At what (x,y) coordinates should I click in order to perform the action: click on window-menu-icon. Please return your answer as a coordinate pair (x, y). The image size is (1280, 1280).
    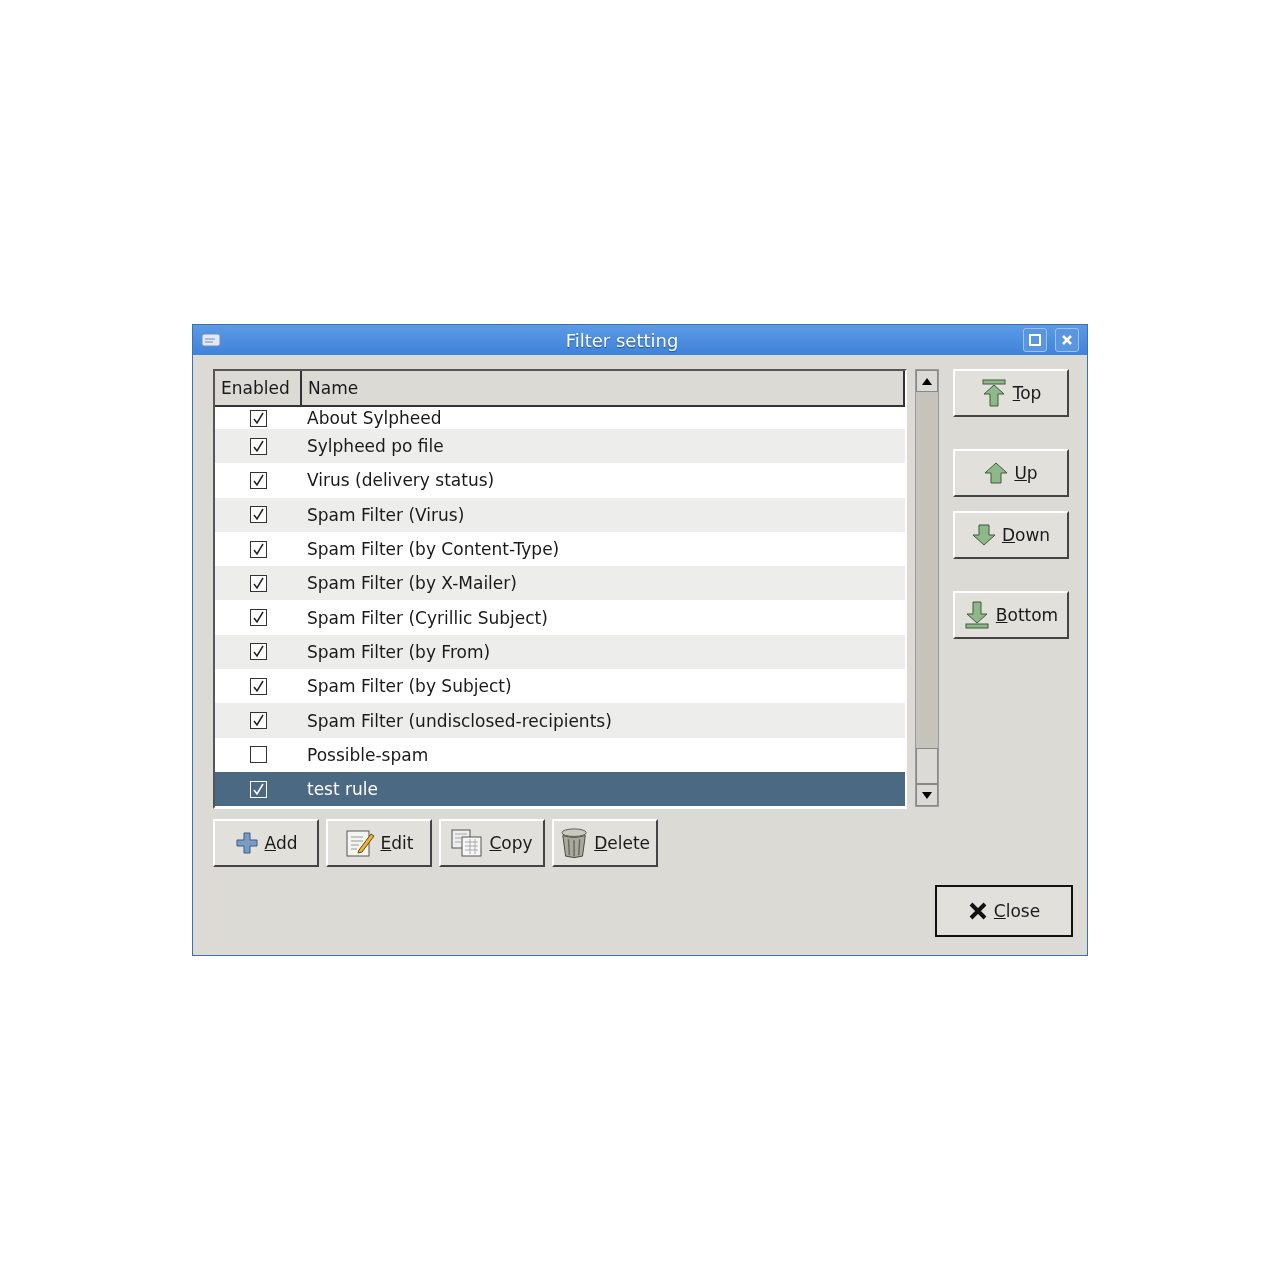
    Looking at the image, I should click on (211, 340).